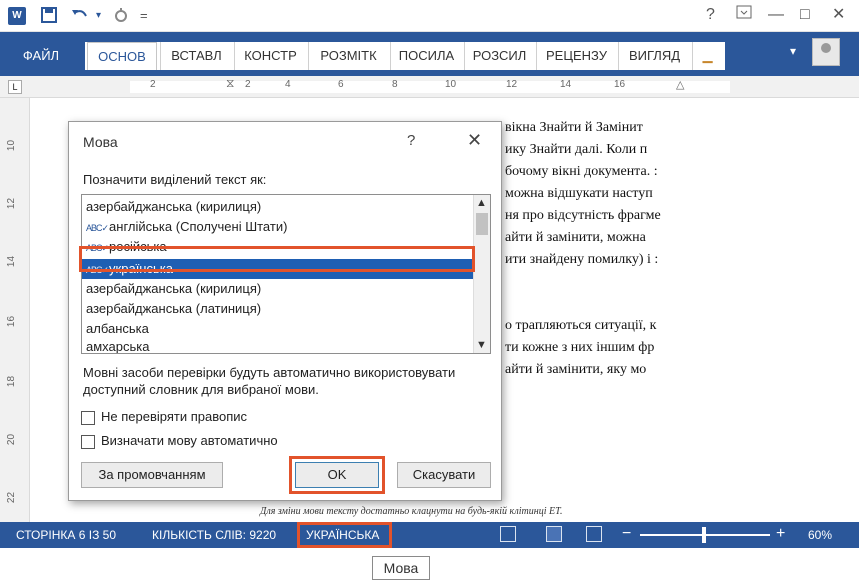 This screenshot has width=859, height=584. What do you see at coordinates (196, 56) in the screenshot?
I see `tab-insert: ВСТАВЛ` at bounding box center [196, 56].